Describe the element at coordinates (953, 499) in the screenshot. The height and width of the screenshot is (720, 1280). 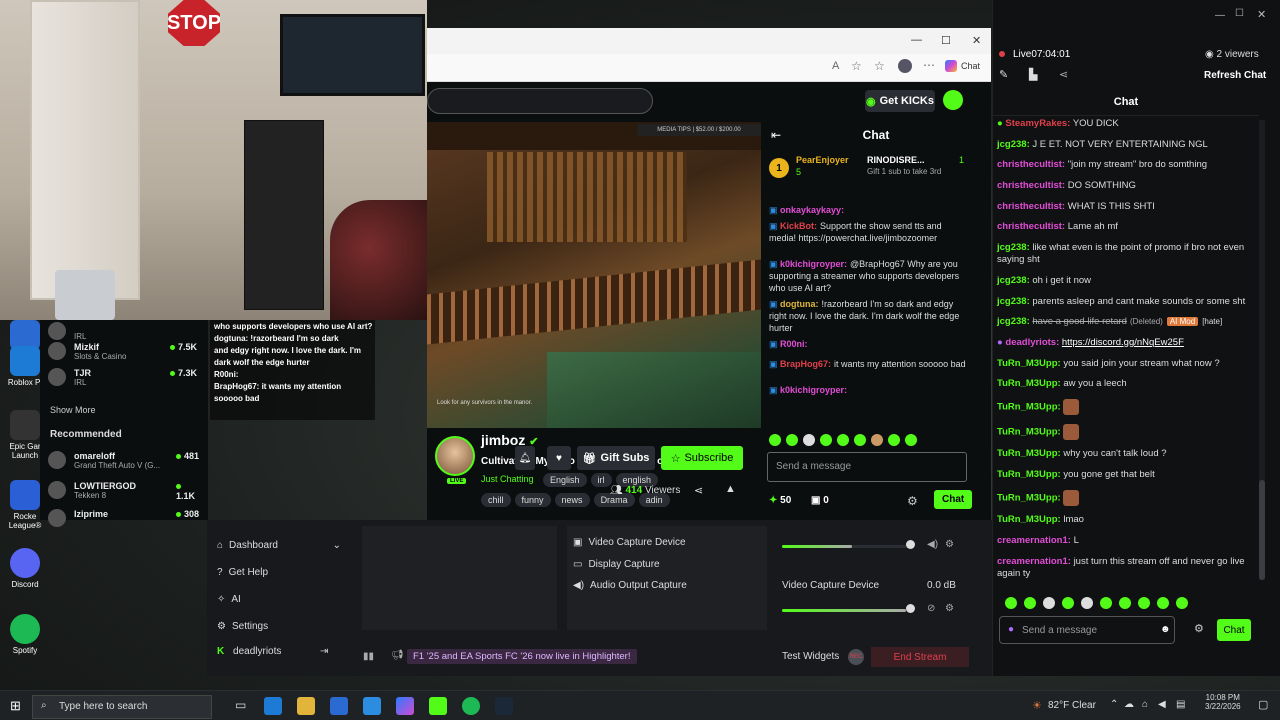
I see `kick-chat-send-button: Chat` at that location.